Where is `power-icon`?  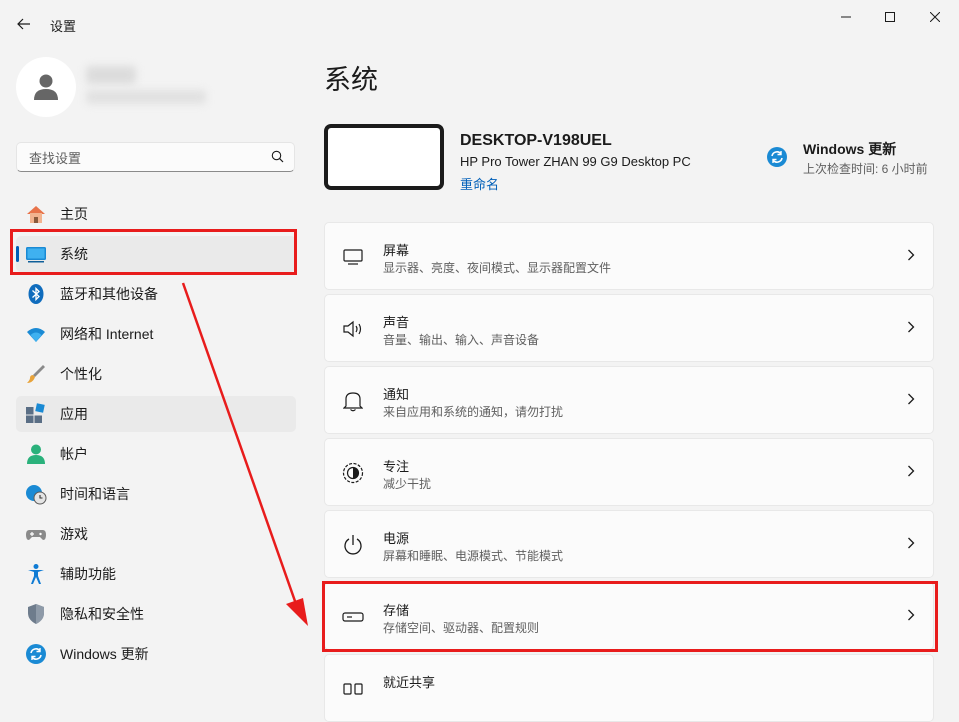
power-icon is located at coordinates (353, 545).